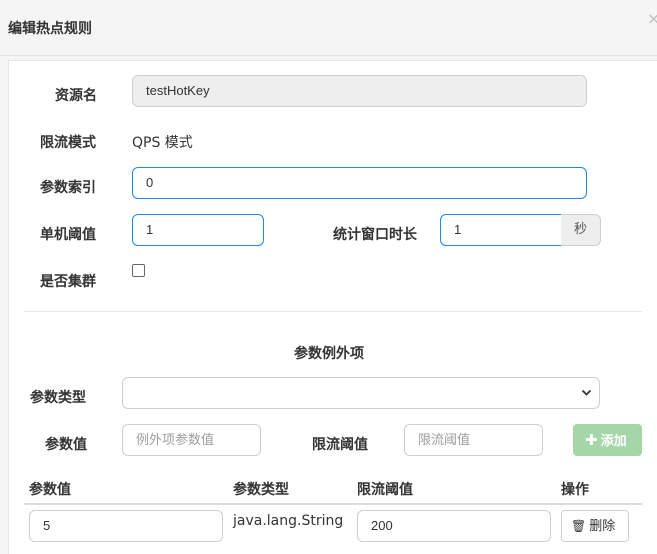 This screenshot has width=657, height=554. Describe the element at coordinates (126, 526) in the screenshot. I see `row-value-input: 5` at that location.